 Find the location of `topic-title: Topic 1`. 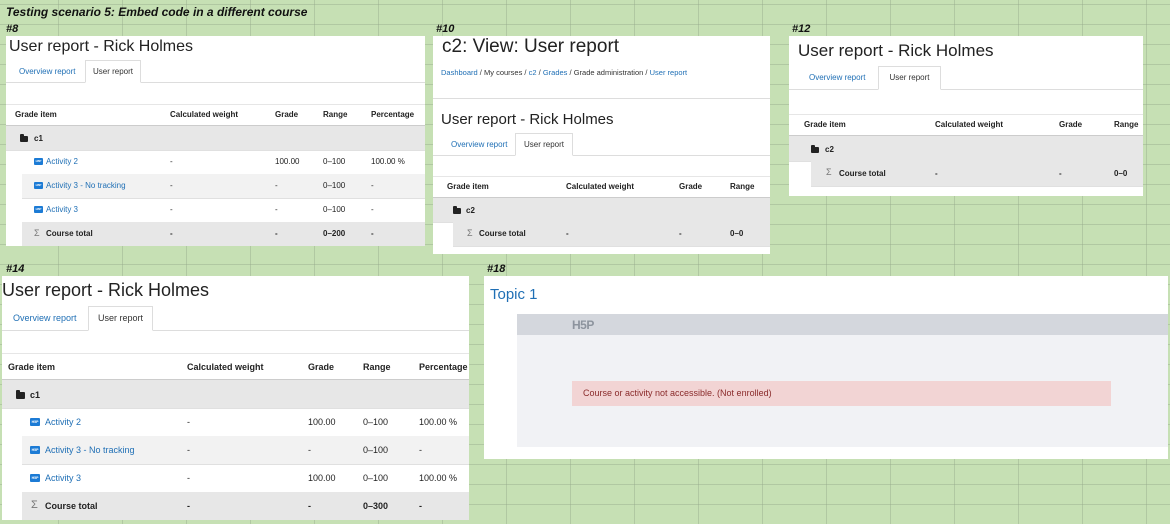

topic-title: Topic 1 is located at coordinates (514, 294).